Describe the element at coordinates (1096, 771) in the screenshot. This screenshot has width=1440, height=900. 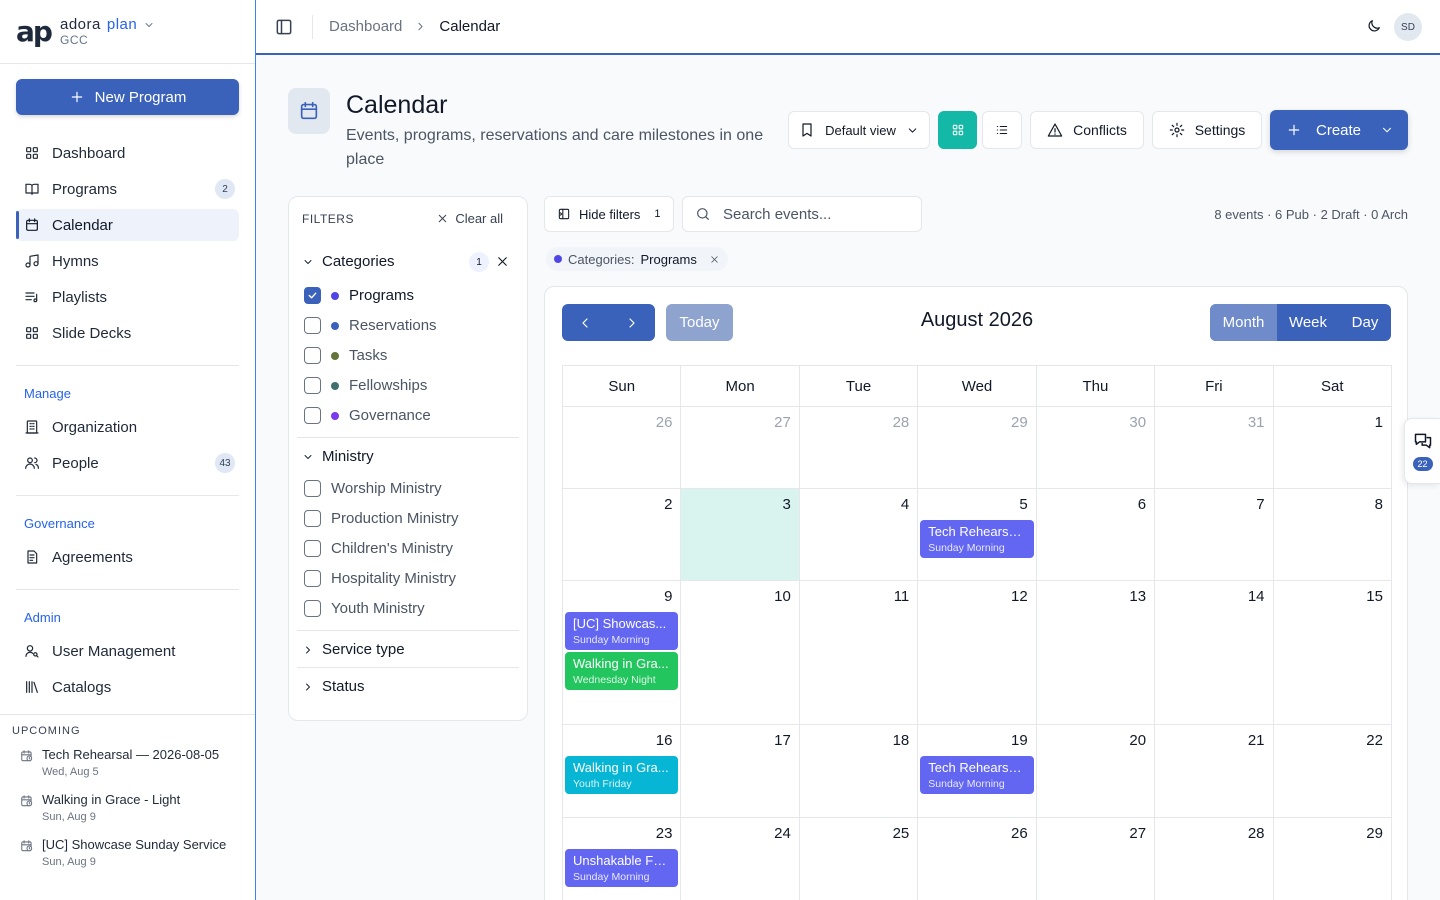
I see `day-cell: 20` at that location.